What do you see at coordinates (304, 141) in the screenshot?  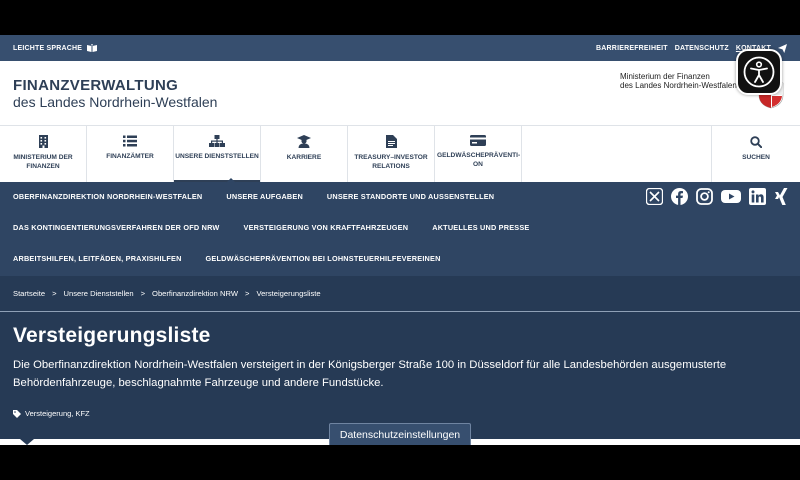 I see `graduate-icon` at bounding box center [304, 141].